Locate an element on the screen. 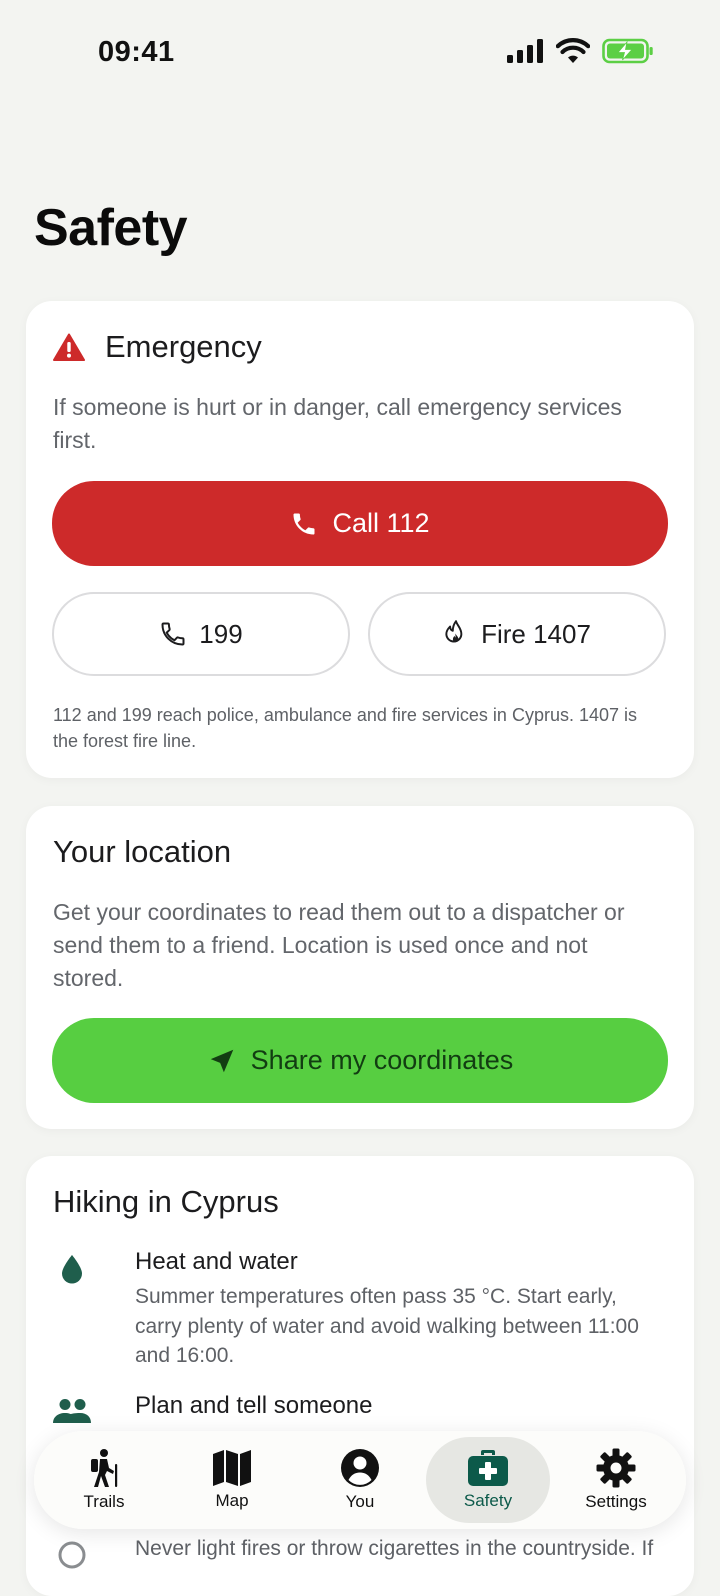 The height and width of the screenshot is (1596, 720). map-icon is located at coordinates (232, 1468).